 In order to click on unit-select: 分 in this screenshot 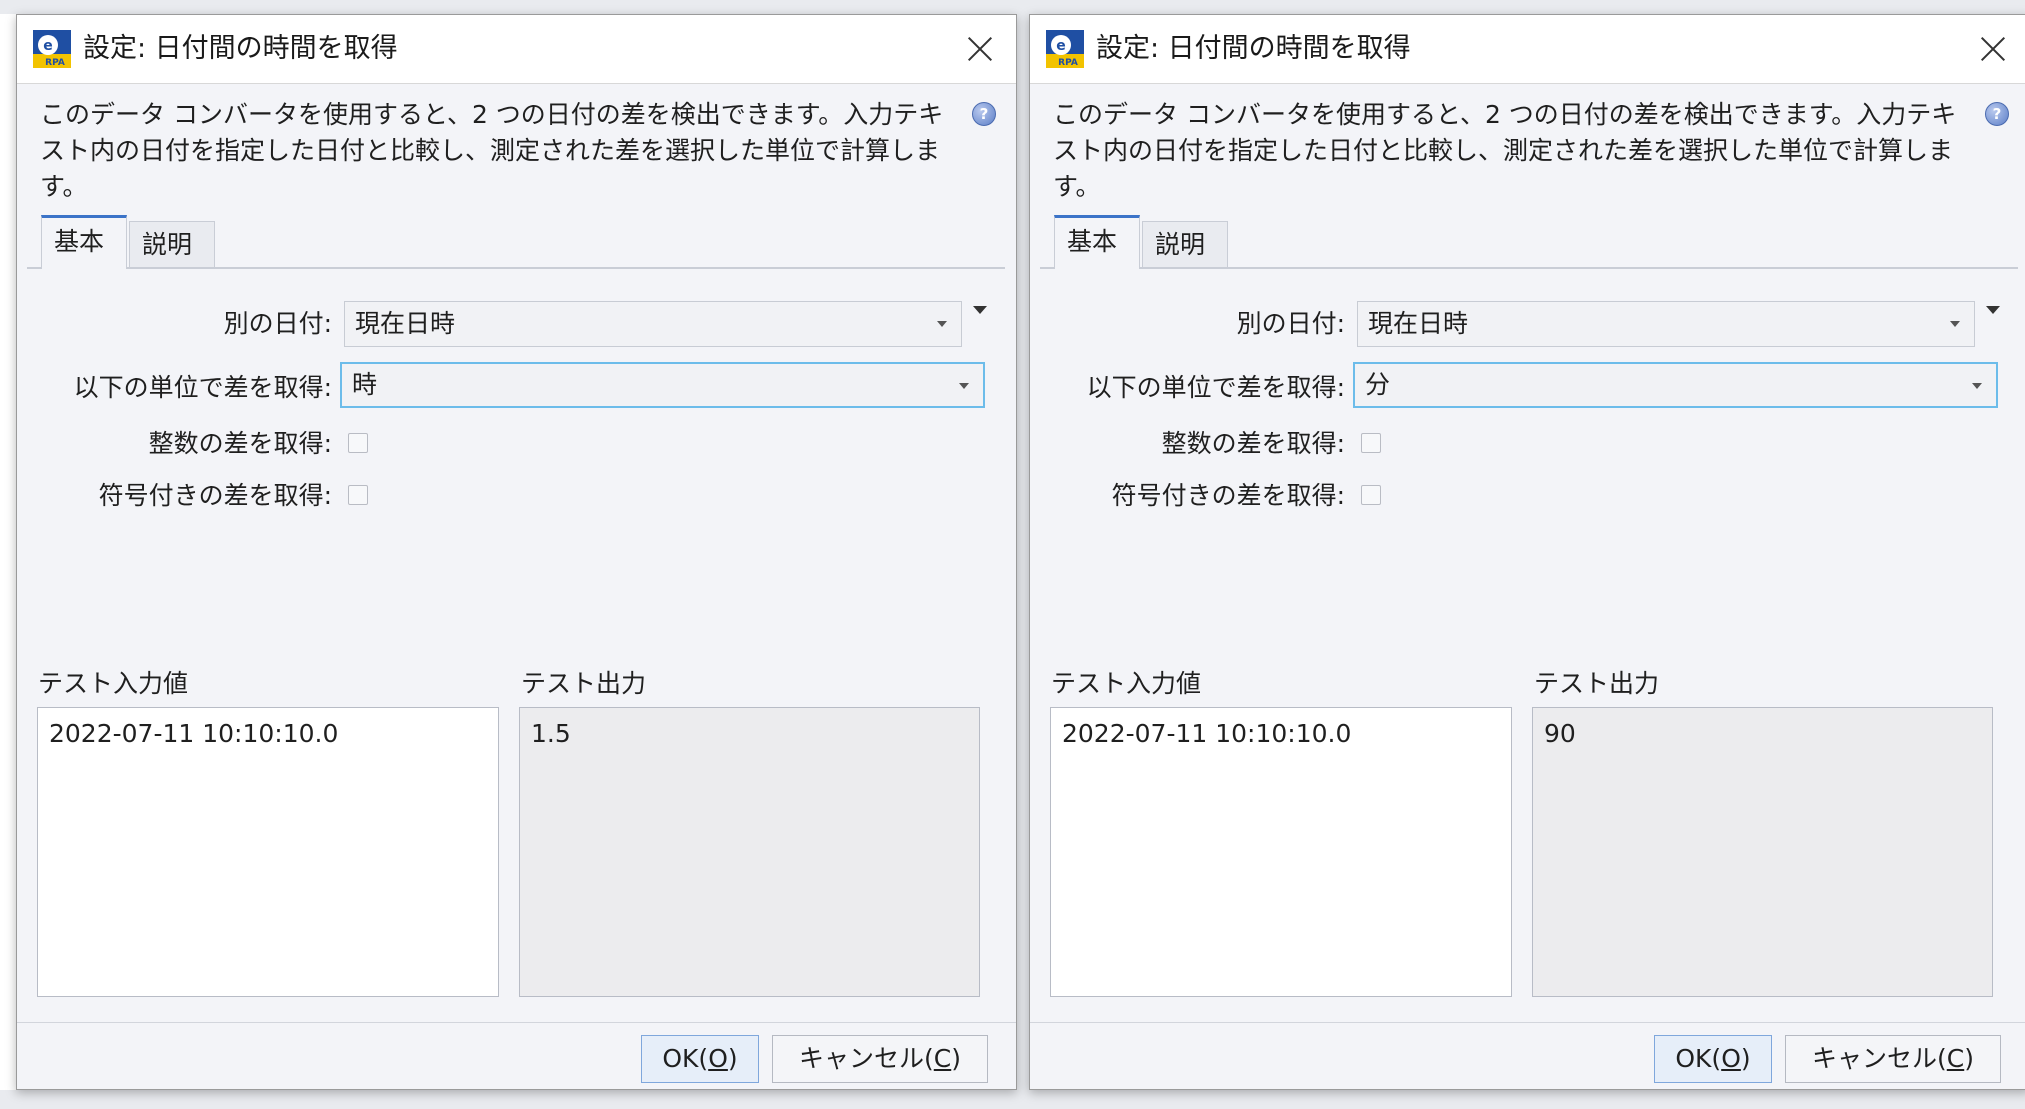, I will do `click(1675, 385)`.